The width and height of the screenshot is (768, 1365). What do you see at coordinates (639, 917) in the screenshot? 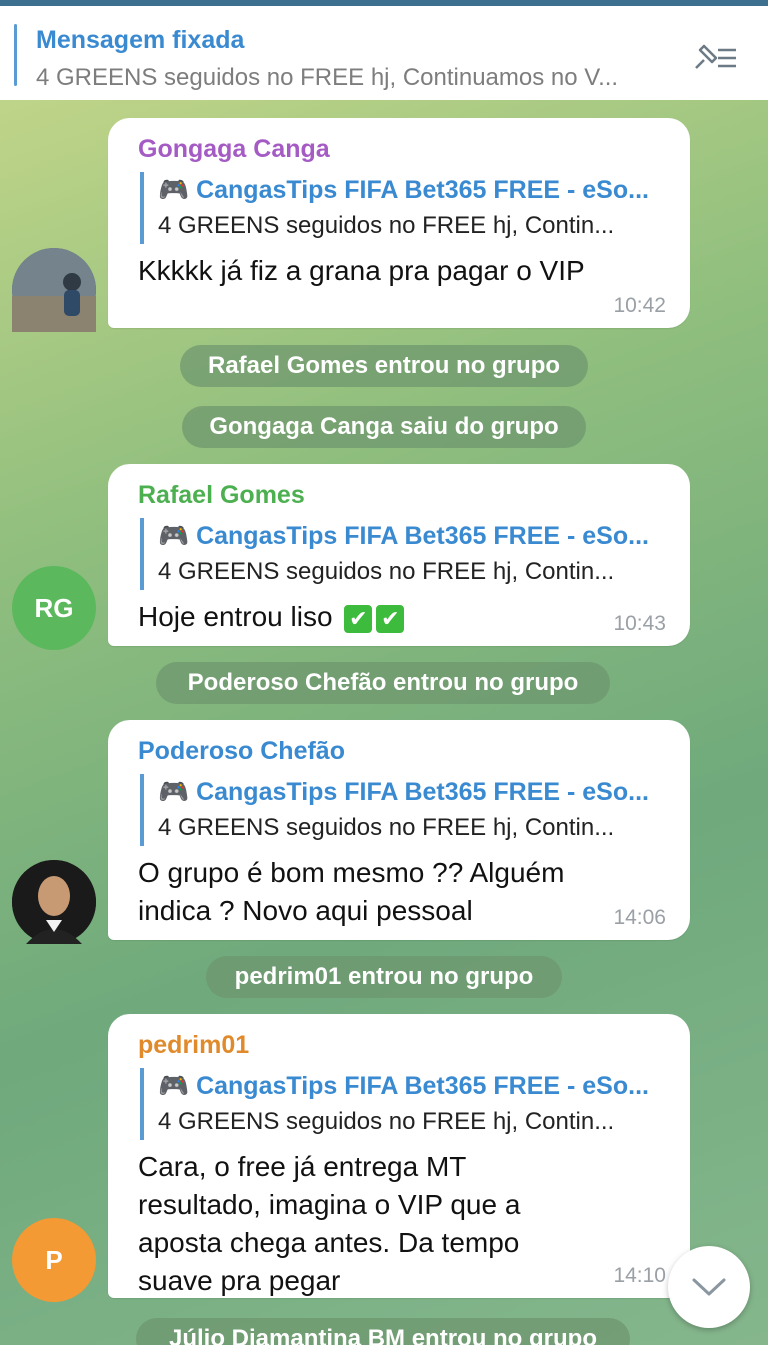
I see `message-time: 14:06` at bounding box center [639, 917].